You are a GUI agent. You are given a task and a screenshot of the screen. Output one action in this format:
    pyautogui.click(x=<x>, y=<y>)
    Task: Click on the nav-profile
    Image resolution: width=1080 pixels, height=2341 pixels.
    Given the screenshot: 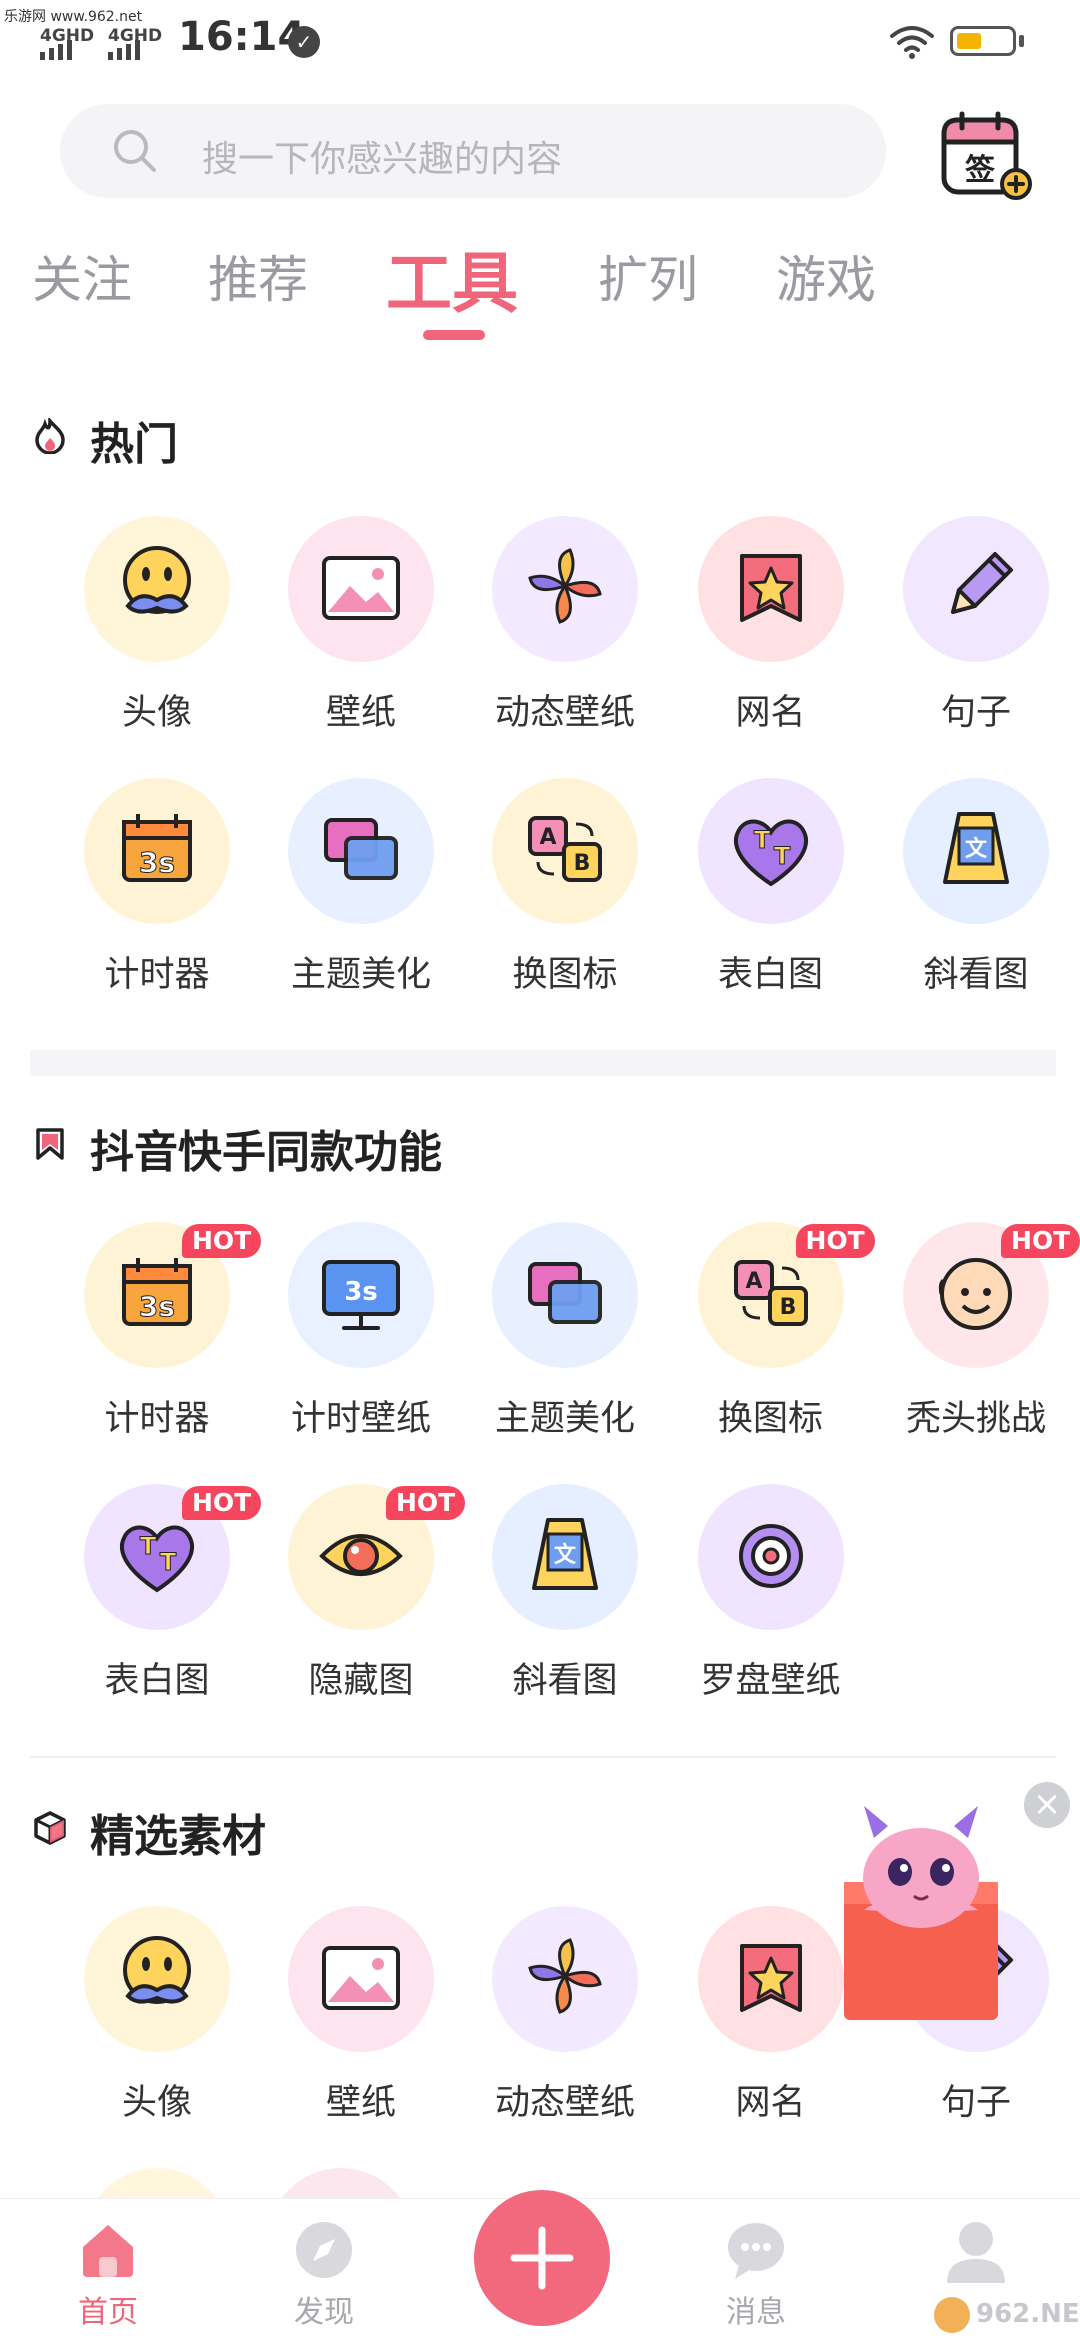 What is the action you would take?
    pyautogui.click(x=976, y=2250)
    